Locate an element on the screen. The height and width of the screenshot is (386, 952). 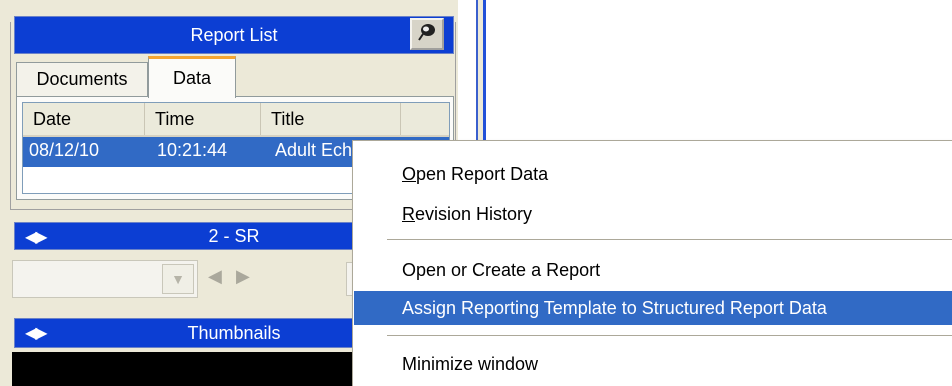
report-list-header: Report List is located at coordinates (234, 35).